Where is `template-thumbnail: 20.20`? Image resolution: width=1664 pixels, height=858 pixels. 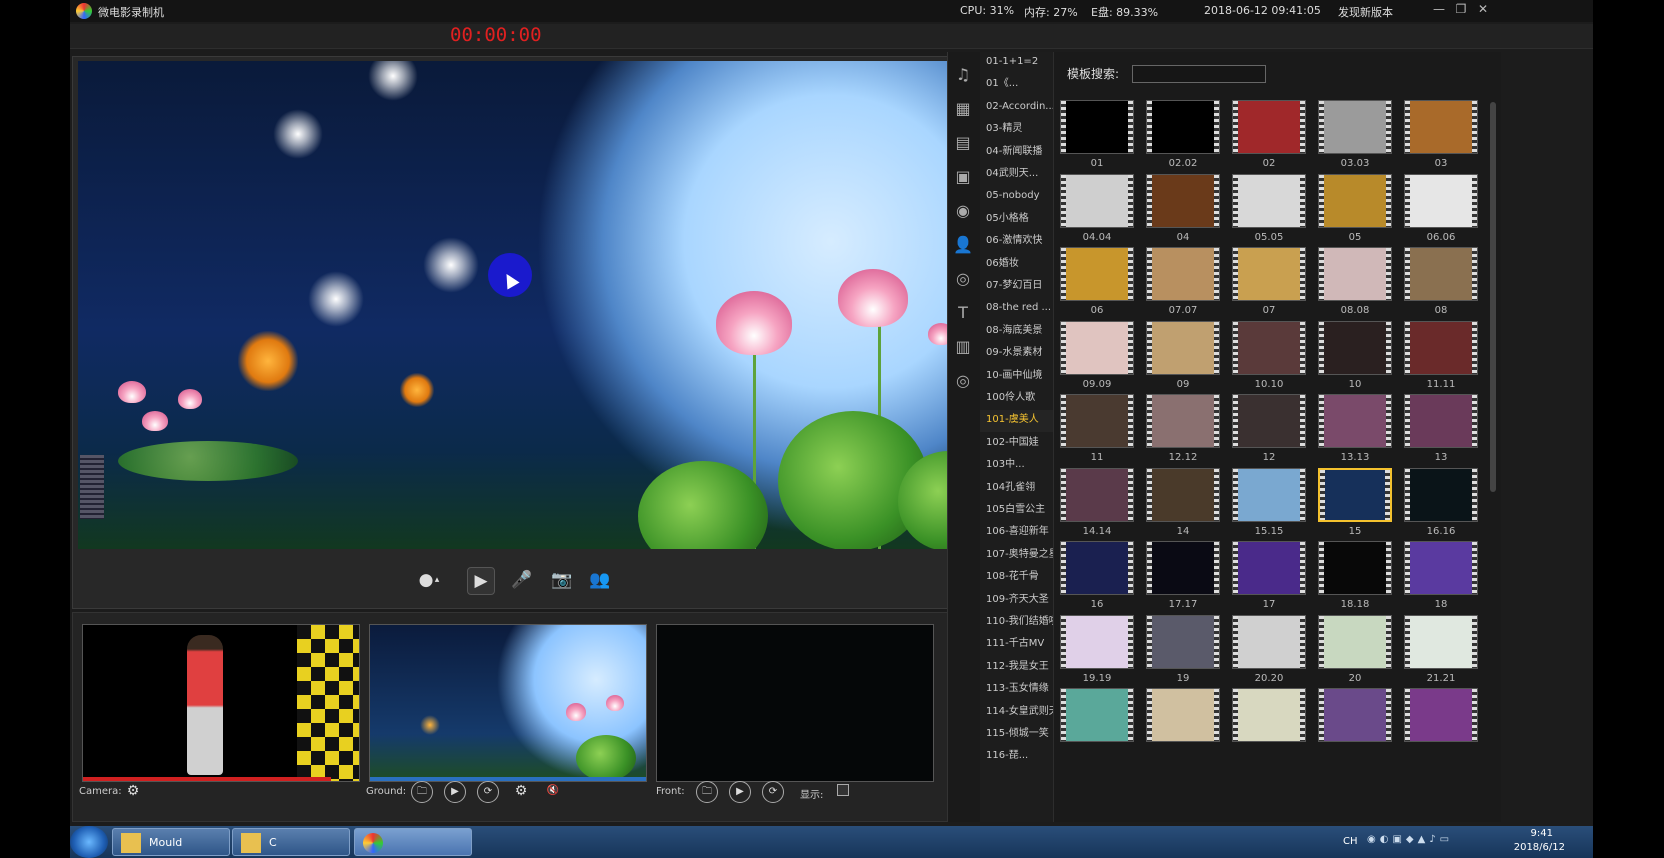
template-thumbnail: 20.20 is located at coordinates (1269, 649).